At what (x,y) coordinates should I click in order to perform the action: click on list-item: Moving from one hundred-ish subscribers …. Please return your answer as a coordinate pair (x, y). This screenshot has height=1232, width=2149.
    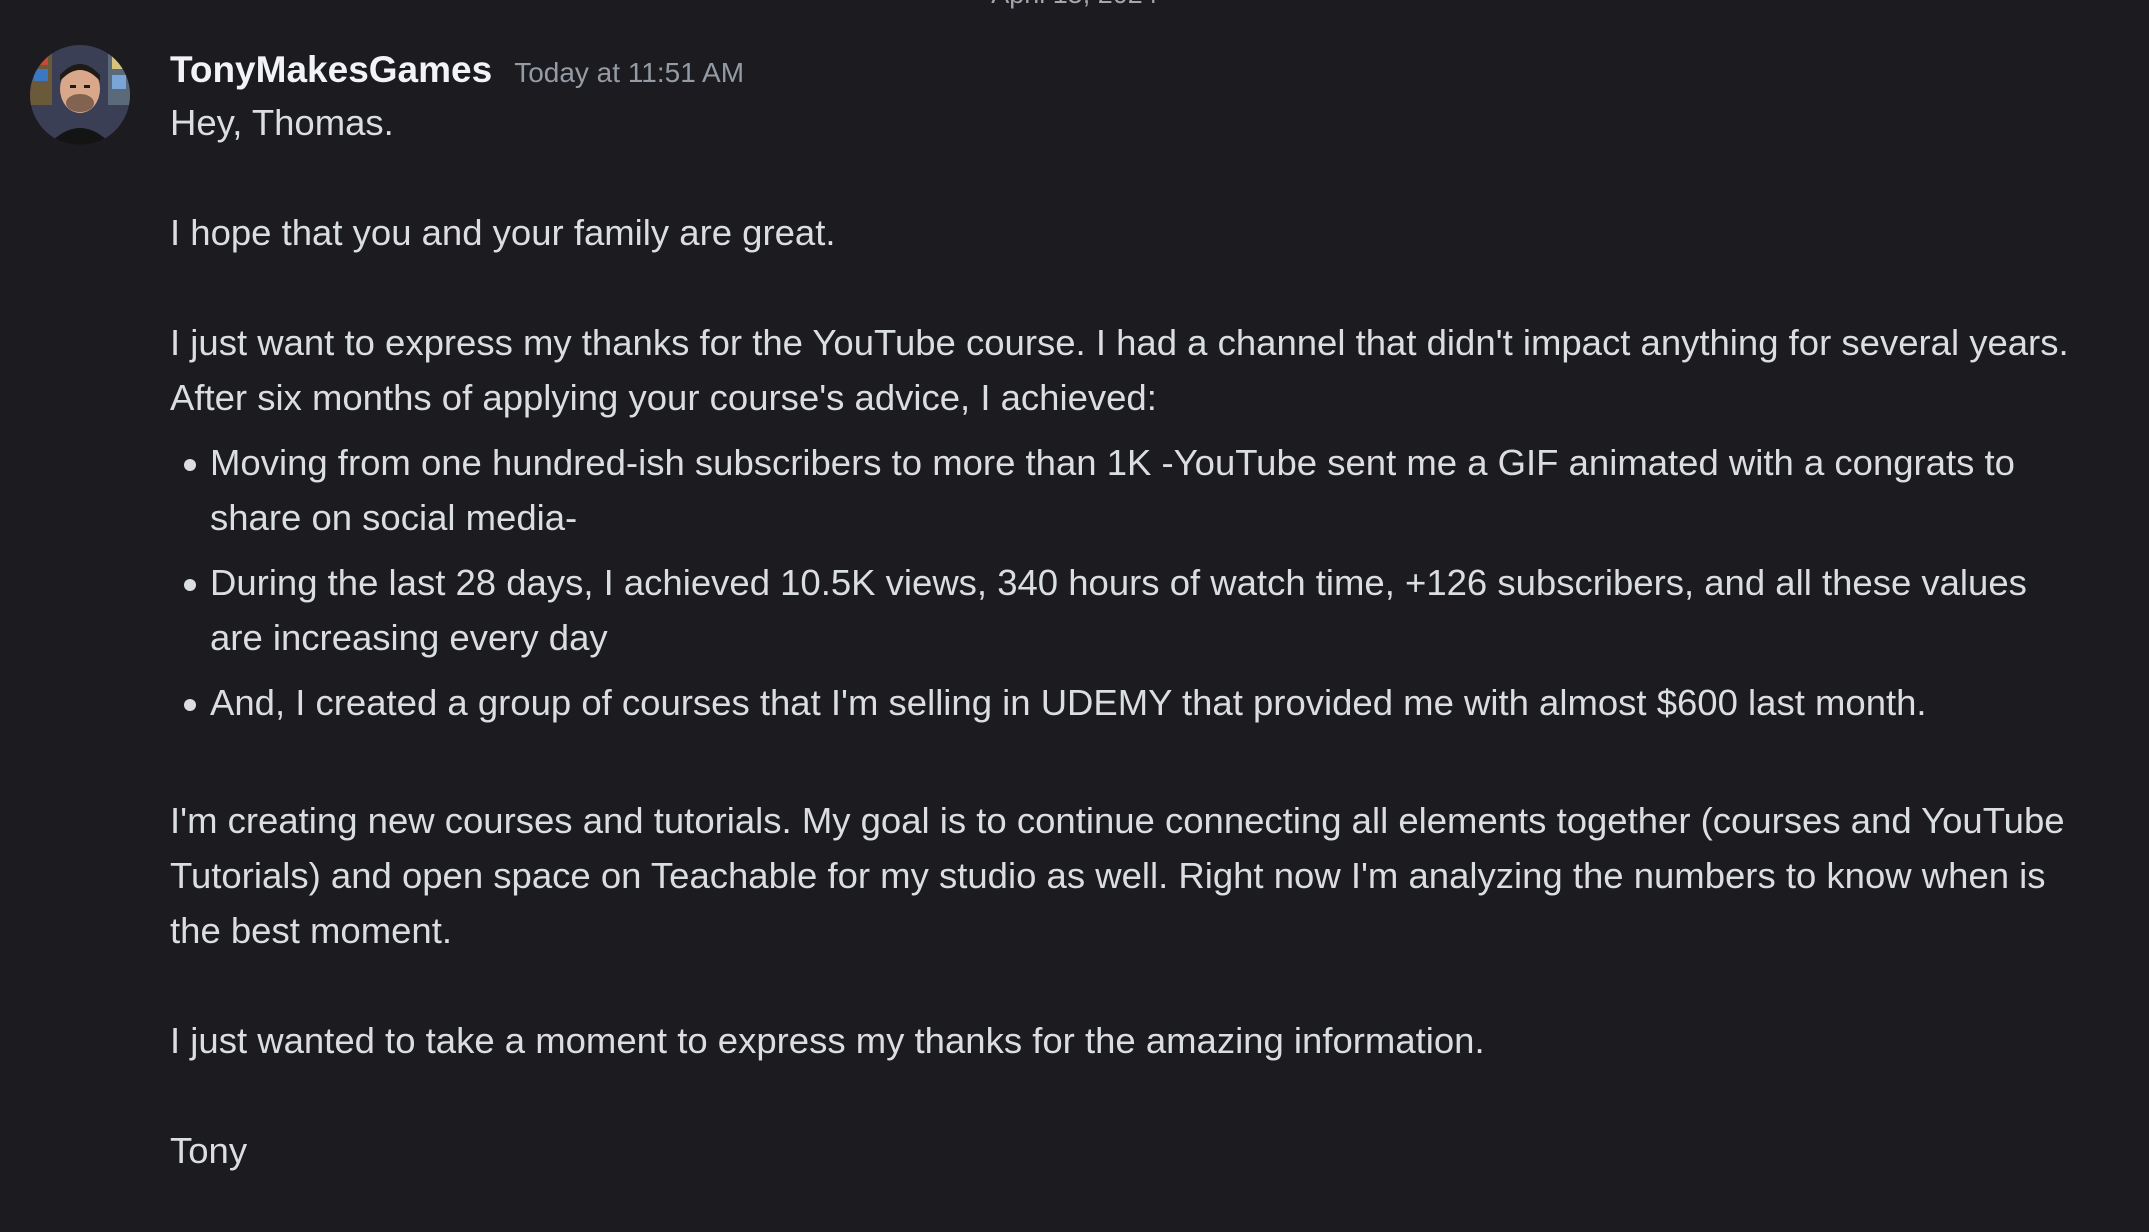
    Looking at the image, I should click on (1127, 490).